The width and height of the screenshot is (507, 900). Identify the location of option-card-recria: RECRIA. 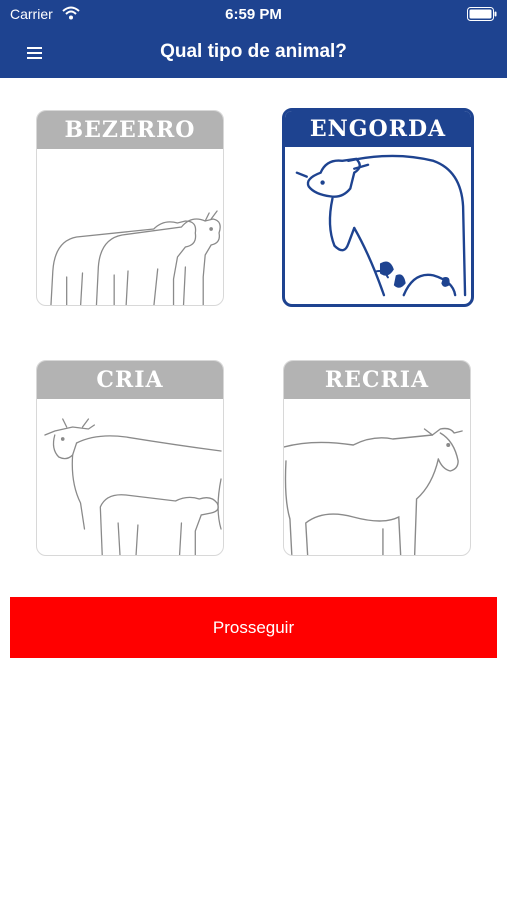
(377, 458).